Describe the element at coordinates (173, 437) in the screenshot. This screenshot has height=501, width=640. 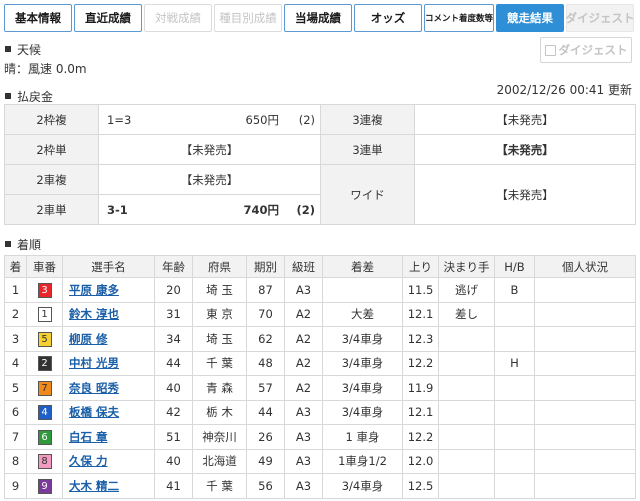
I see `age-cell: 51` at that location.